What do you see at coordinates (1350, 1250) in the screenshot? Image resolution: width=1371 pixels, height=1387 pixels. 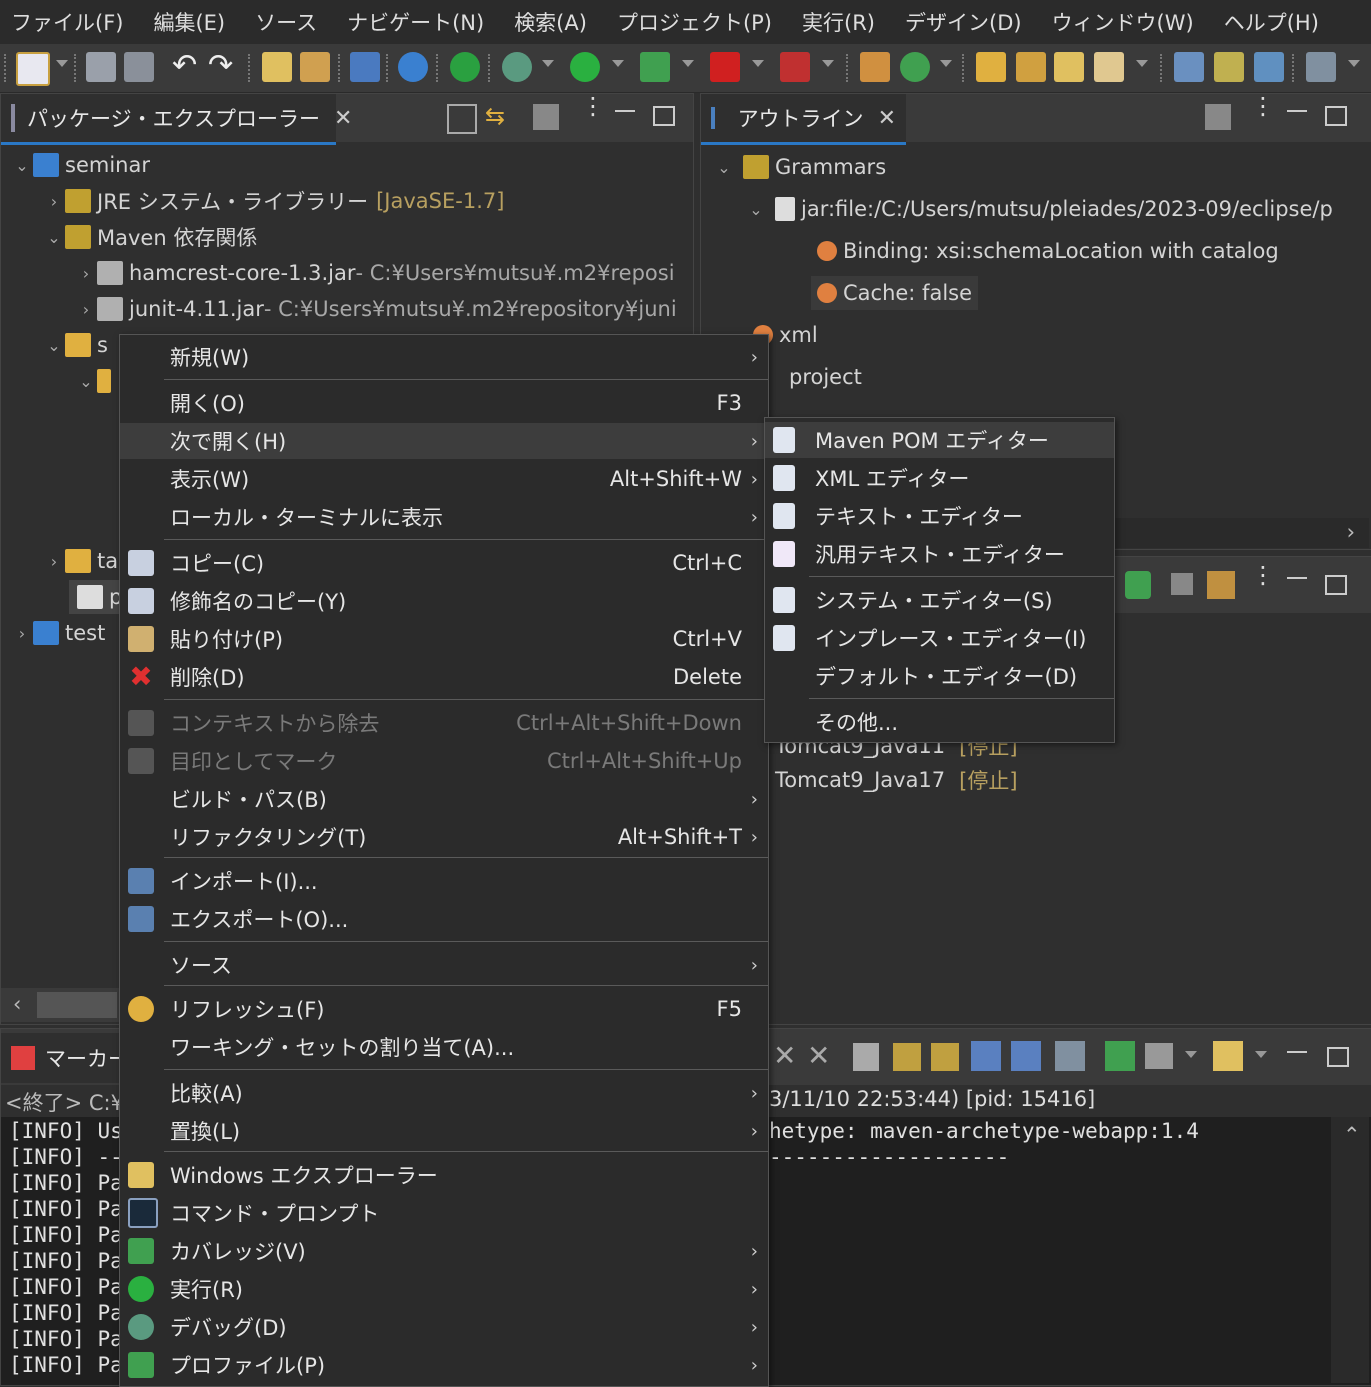 I see `vertical-scrollbar: ⌃` at bounding box center [1350, 1250].